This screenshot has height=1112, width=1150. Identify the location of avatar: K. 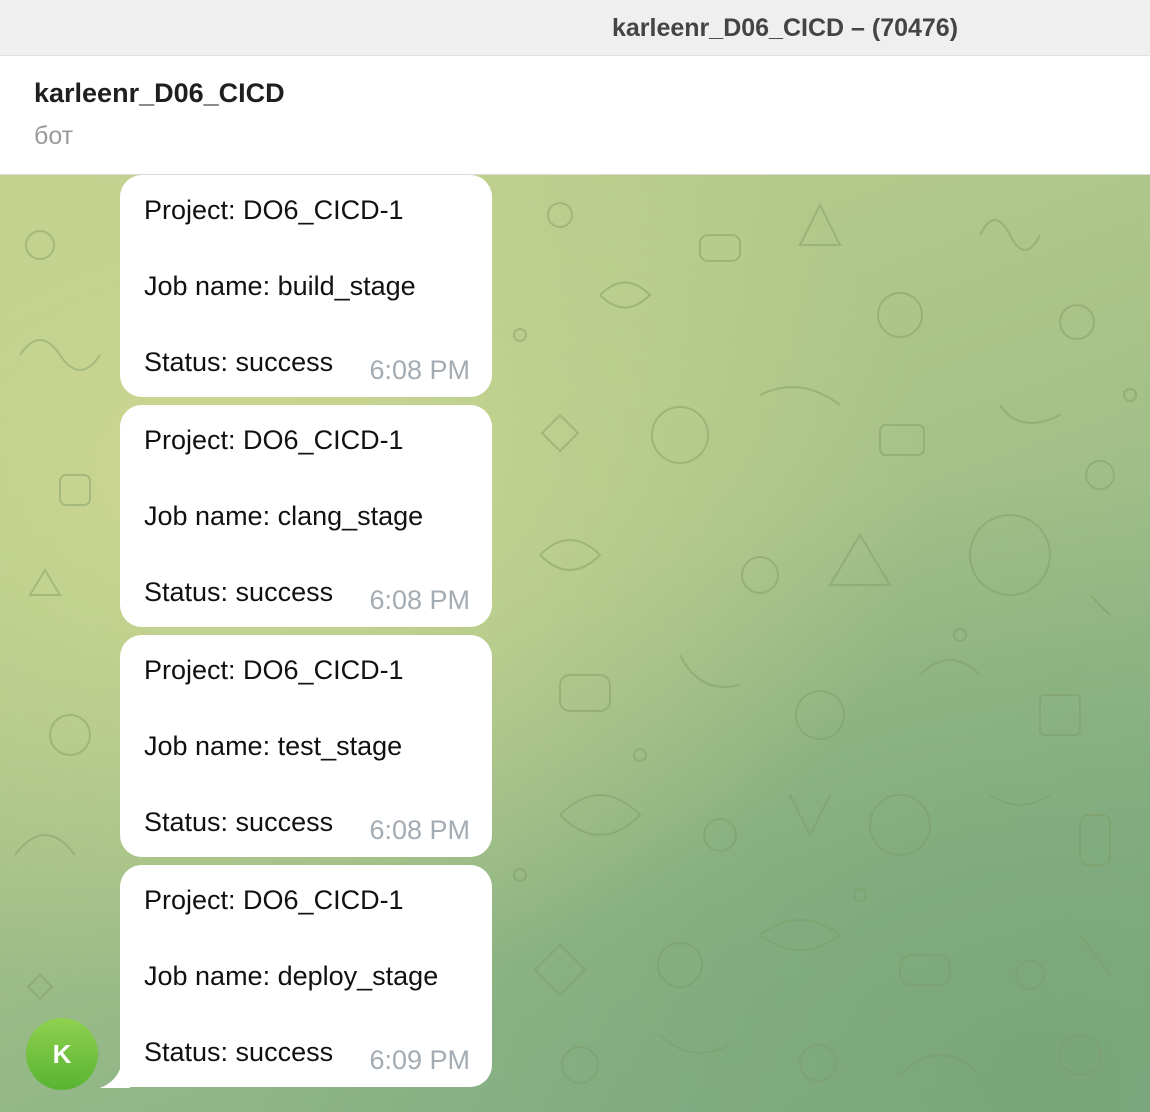
(62, 1054).